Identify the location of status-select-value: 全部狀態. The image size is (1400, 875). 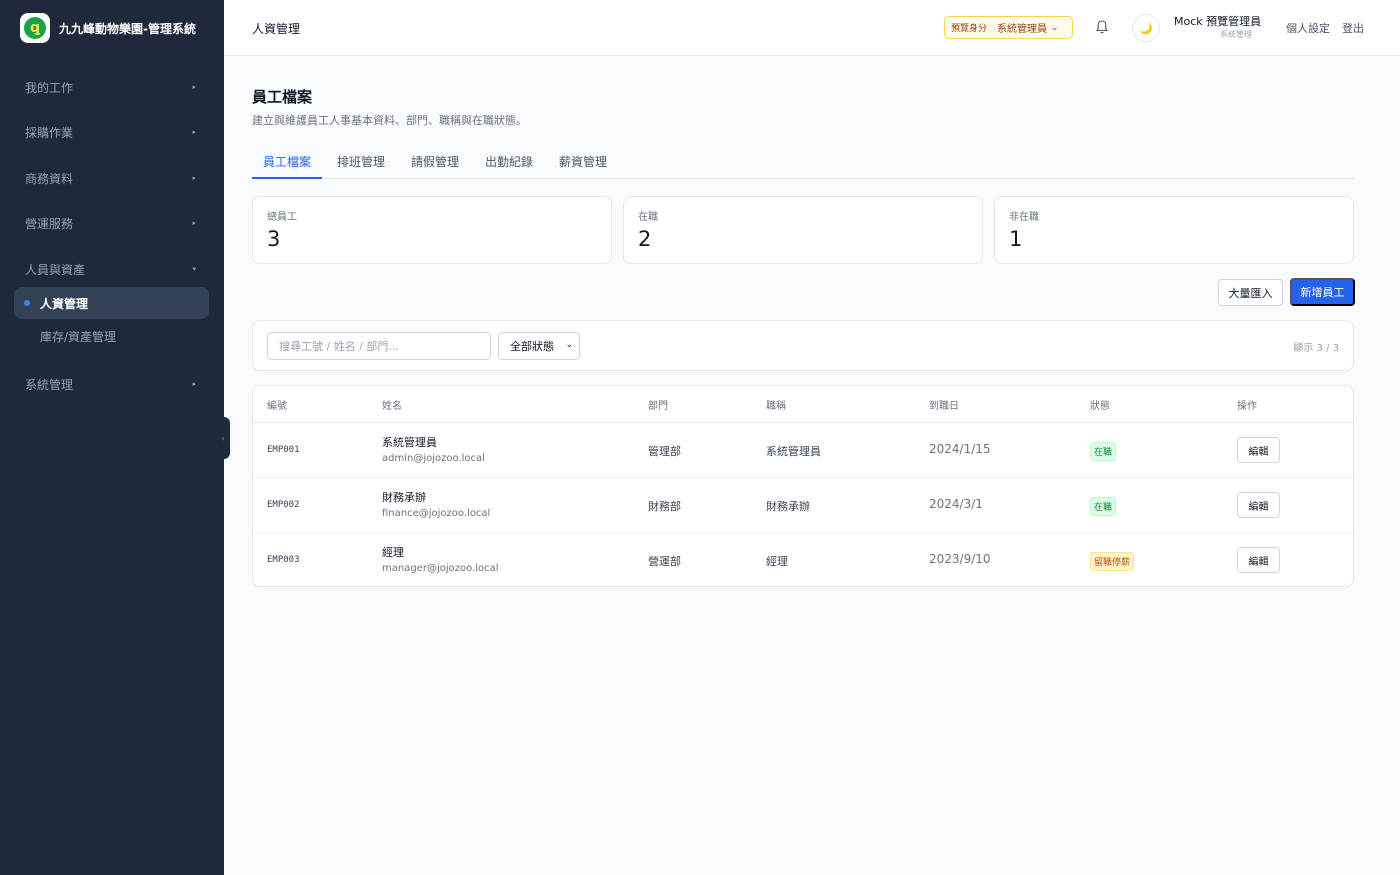
(532, 346).